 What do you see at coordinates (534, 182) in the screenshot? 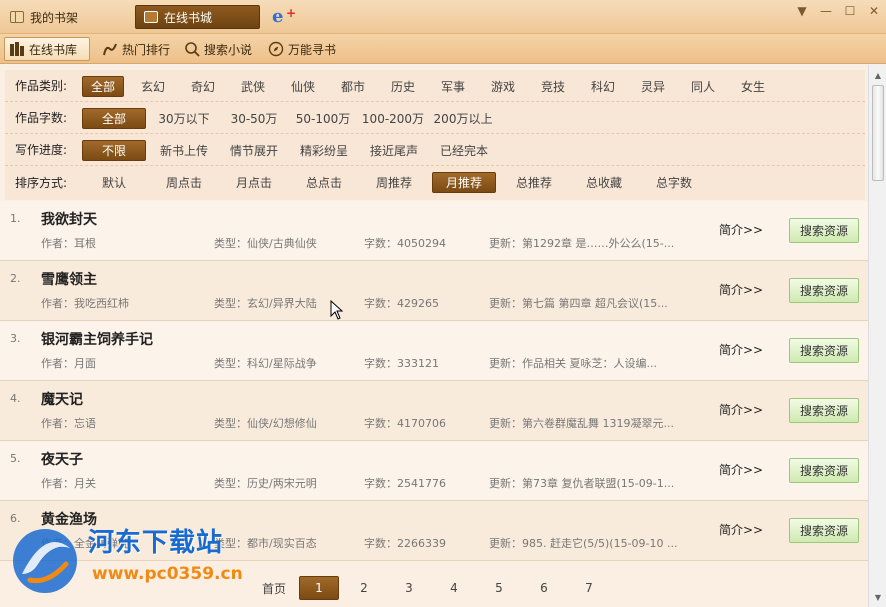
I see `sort-option: 总推荐` at bounding box center [534, 182].